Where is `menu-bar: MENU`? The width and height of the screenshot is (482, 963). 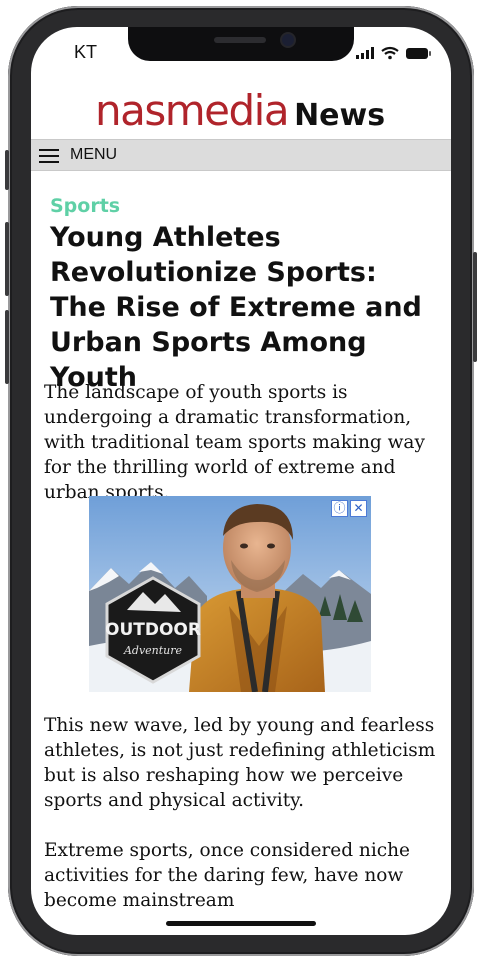
menu-bar: MENU is located at coordinates (241, 155).